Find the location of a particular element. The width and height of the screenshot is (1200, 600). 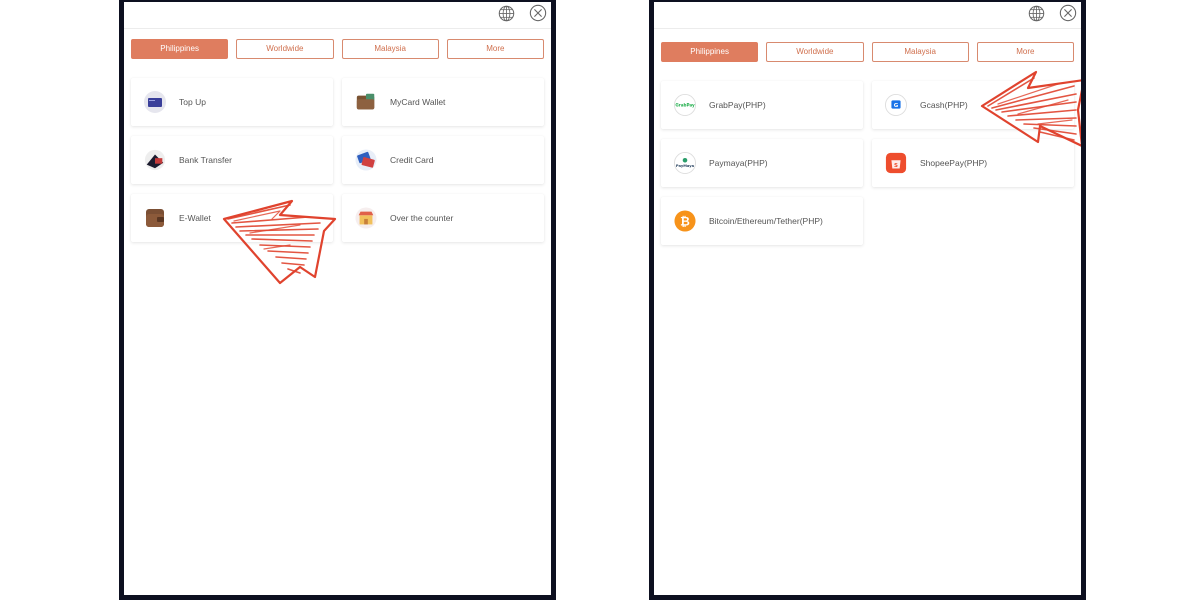

method-label: Gcash(PHP) is located at coordinates (944, 105).